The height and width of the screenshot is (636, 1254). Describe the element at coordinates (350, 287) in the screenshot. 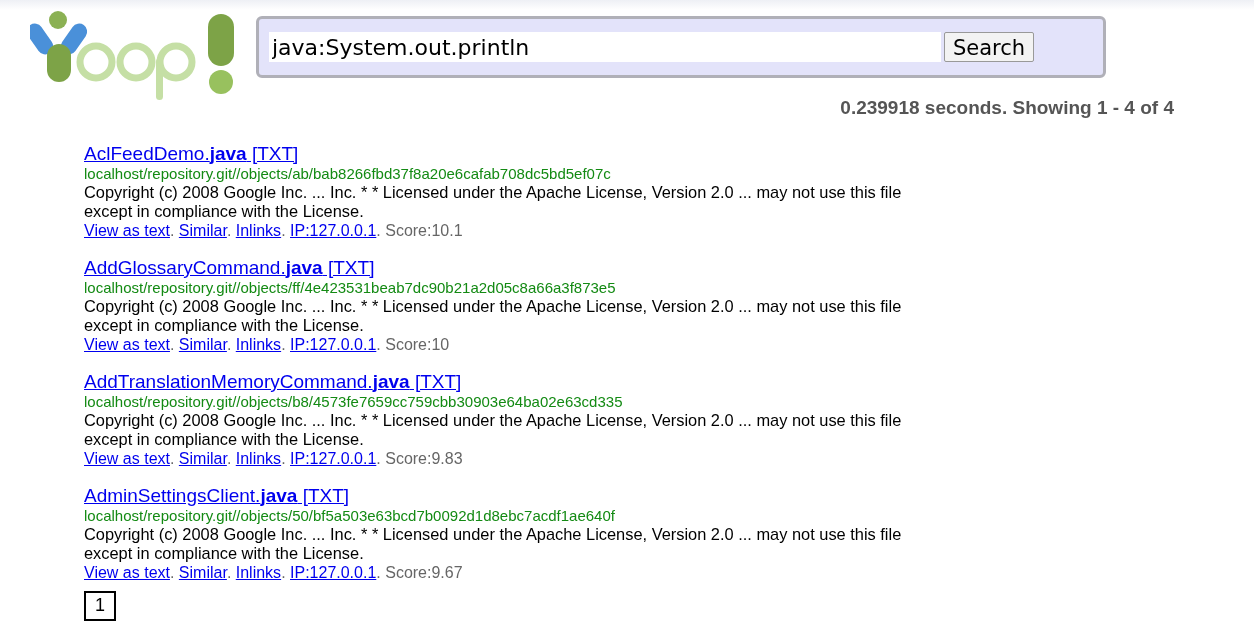

I see `result-url: localhost/repository.git//objects/ff/4e423531beab7dc90b21a2d05c8a66a3f873e5` at that location.